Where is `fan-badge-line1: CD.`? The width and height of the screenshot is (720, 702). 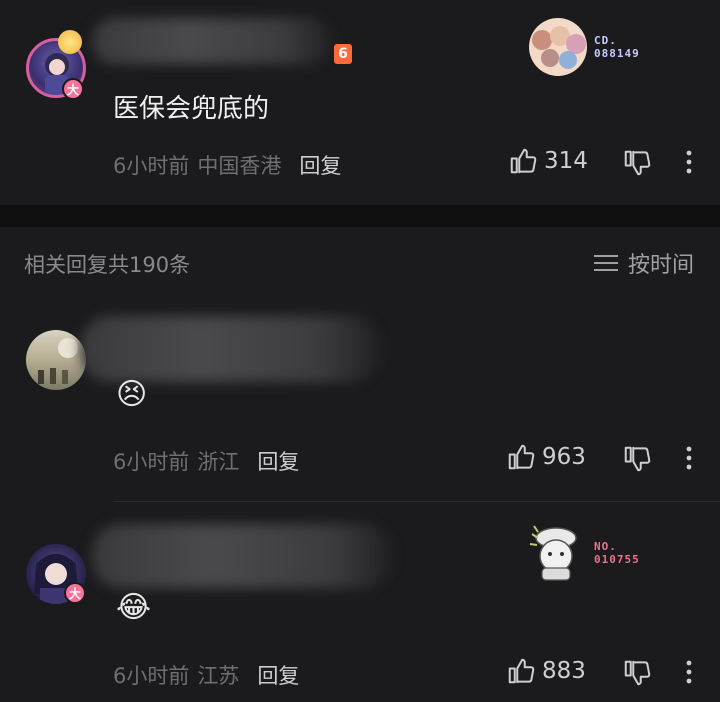
fan-badge-line1: CD. is located at coordinates (605, 40).